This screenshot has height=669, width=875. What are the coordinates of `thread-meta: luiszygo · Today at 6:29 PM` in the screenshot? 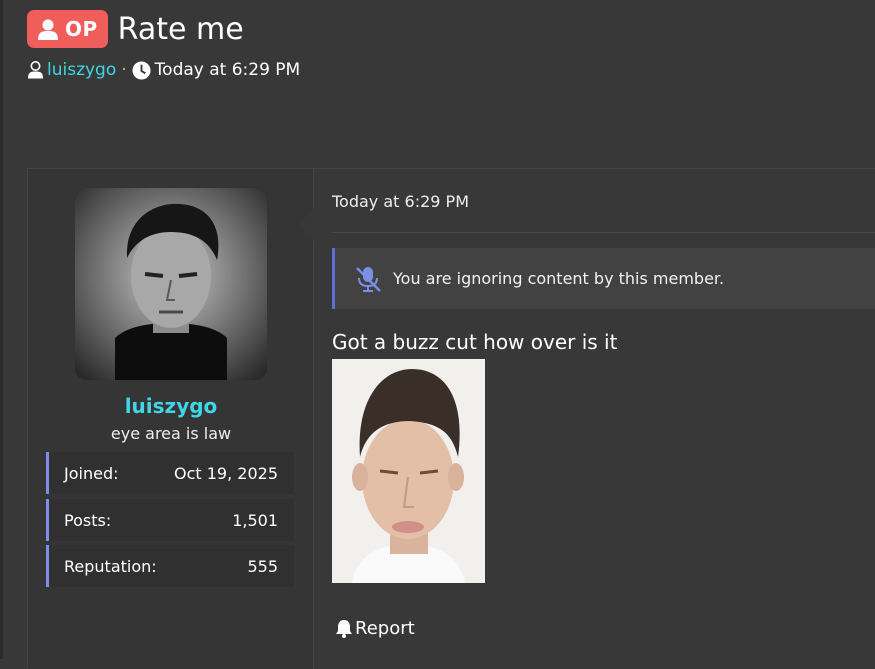 It's located at (163, 70).